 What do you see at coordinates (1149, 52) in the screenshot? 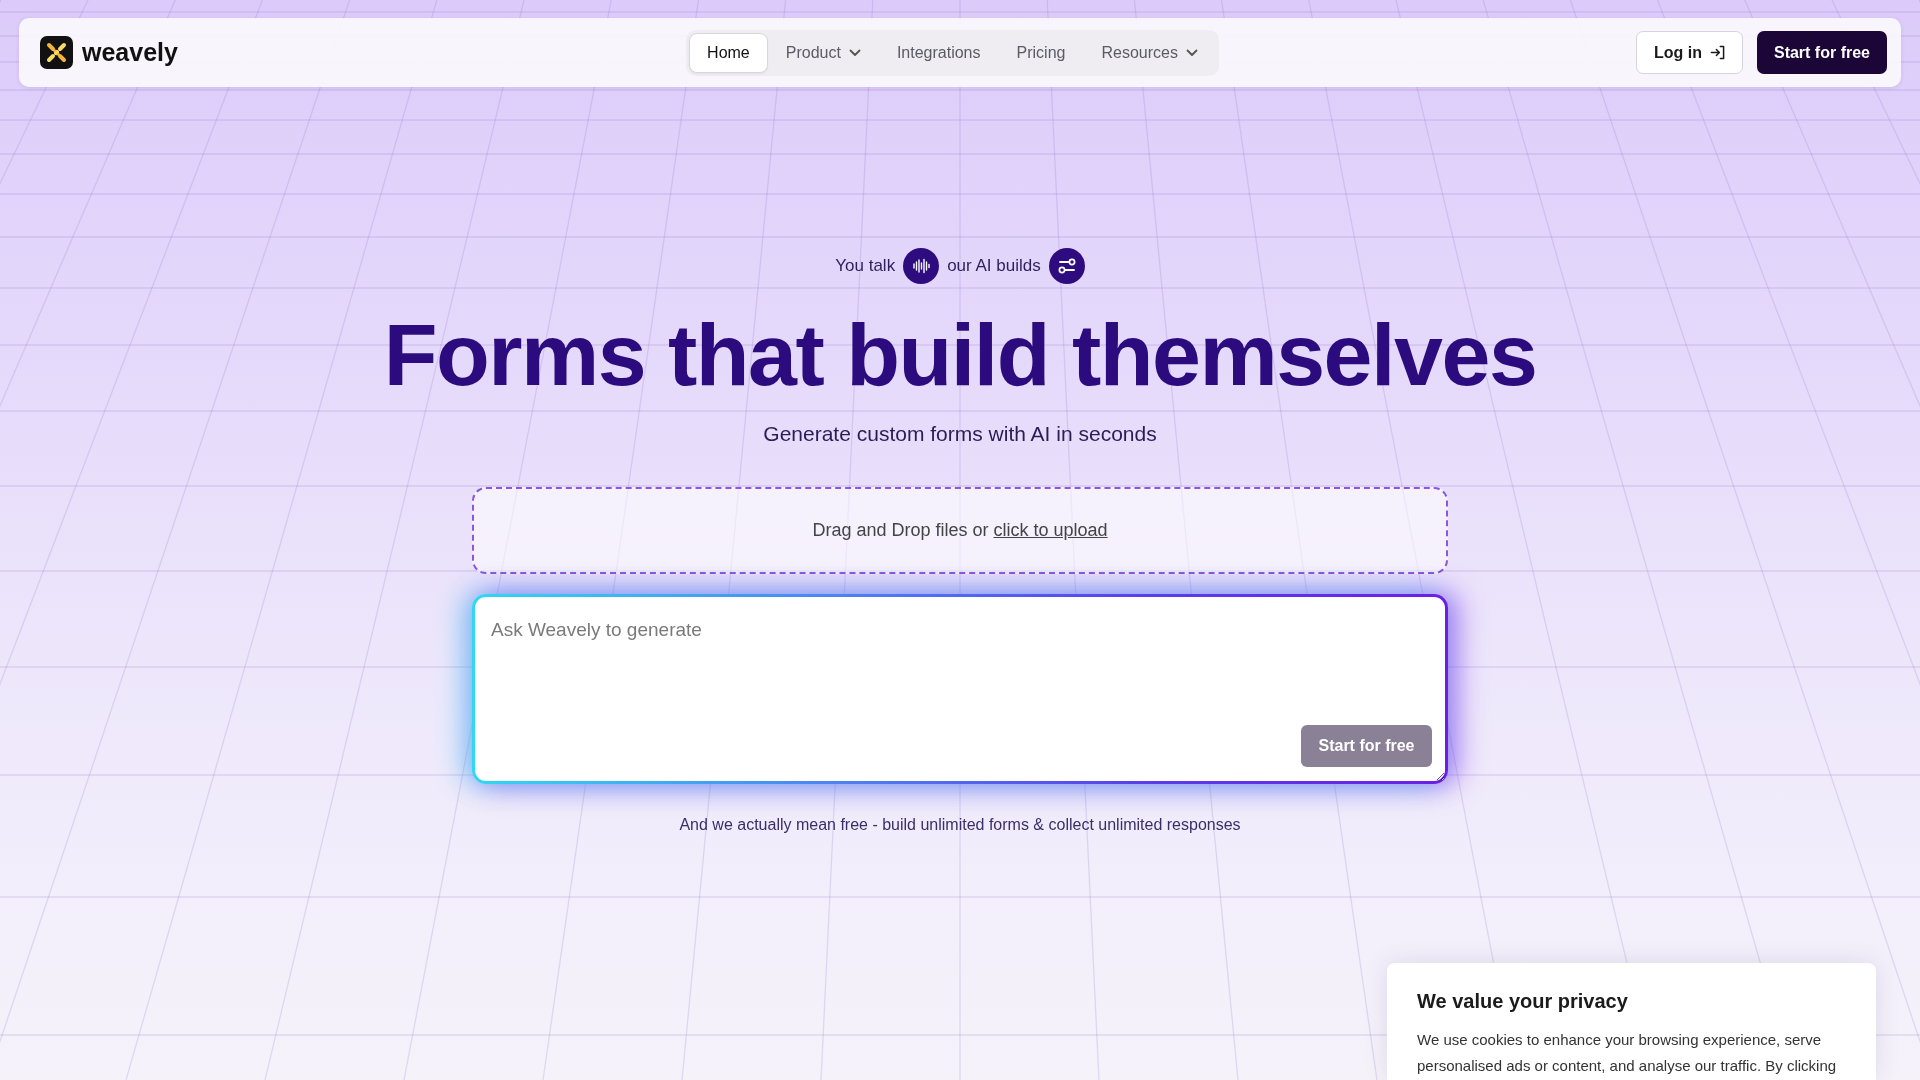
I see `nav-tab: Resources` at bounding box center [1149, 52].